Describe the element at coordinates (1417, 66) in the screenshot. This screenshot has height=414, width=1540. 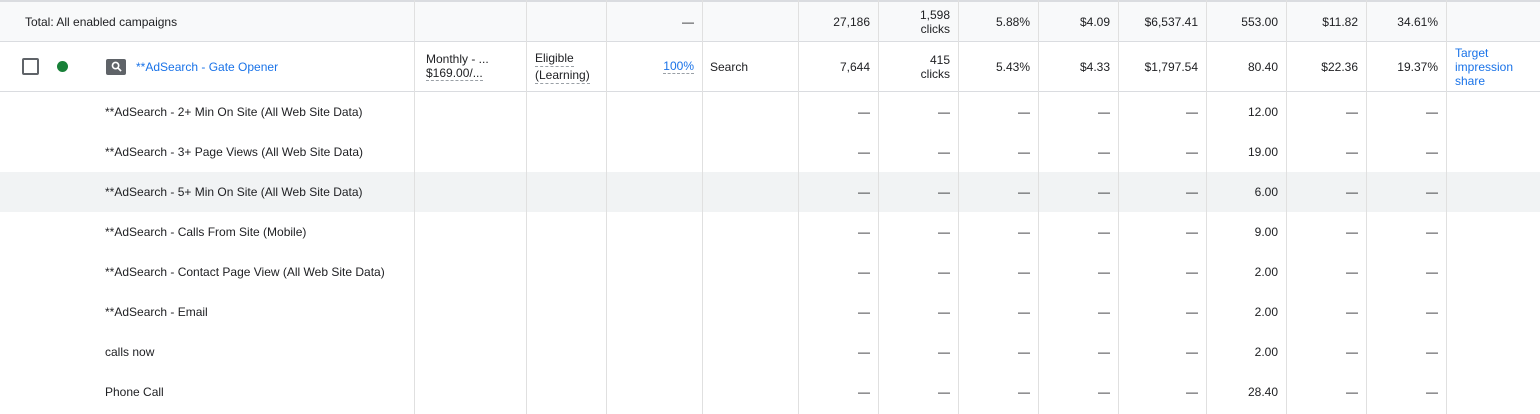
I see `campaign-conv-rate: 19.37%` at that location.